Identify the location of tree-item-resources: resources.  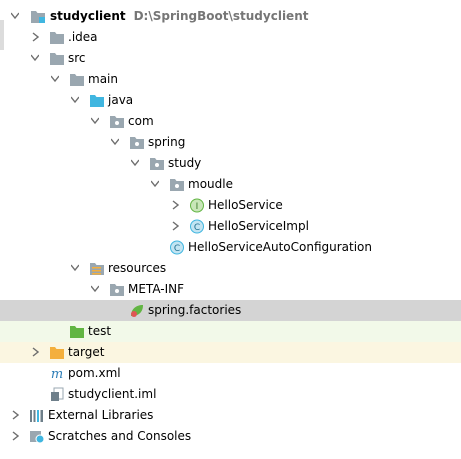
(230, 268).